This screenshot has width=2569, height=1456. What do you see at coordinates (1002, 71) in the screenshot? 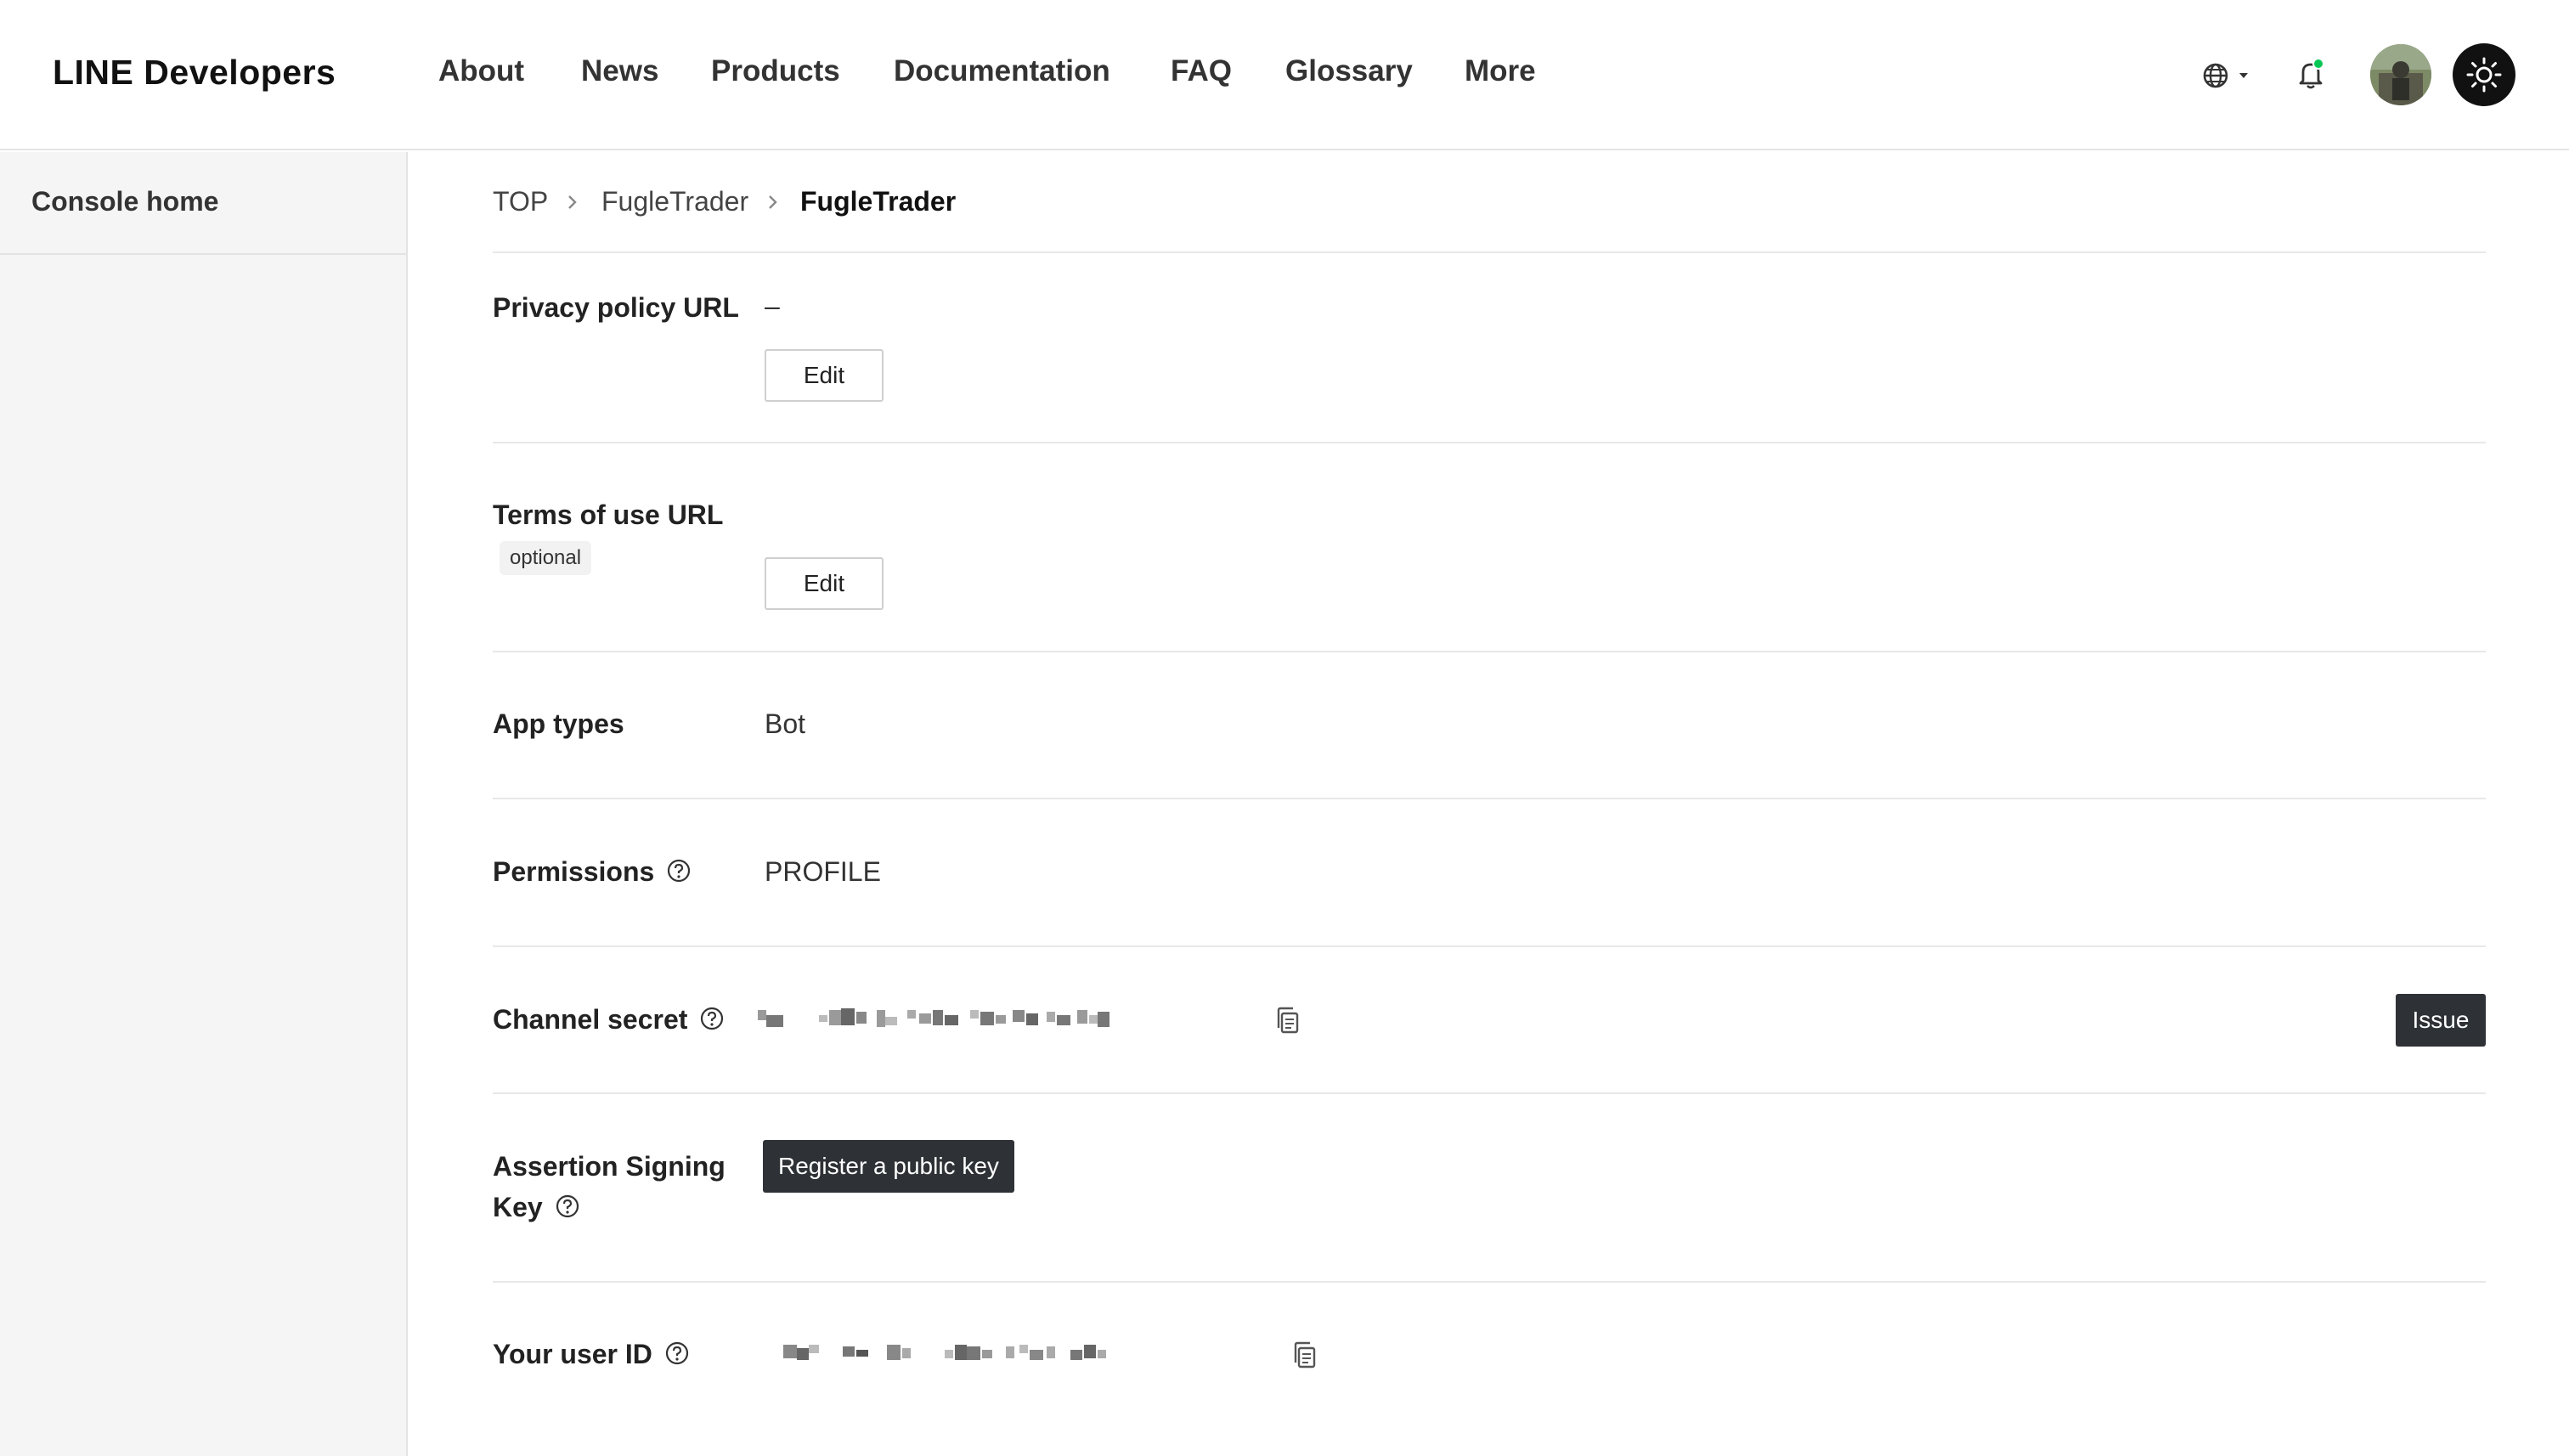
I see `nav-documentation: Documentation` at bounding box center [1002, 71].